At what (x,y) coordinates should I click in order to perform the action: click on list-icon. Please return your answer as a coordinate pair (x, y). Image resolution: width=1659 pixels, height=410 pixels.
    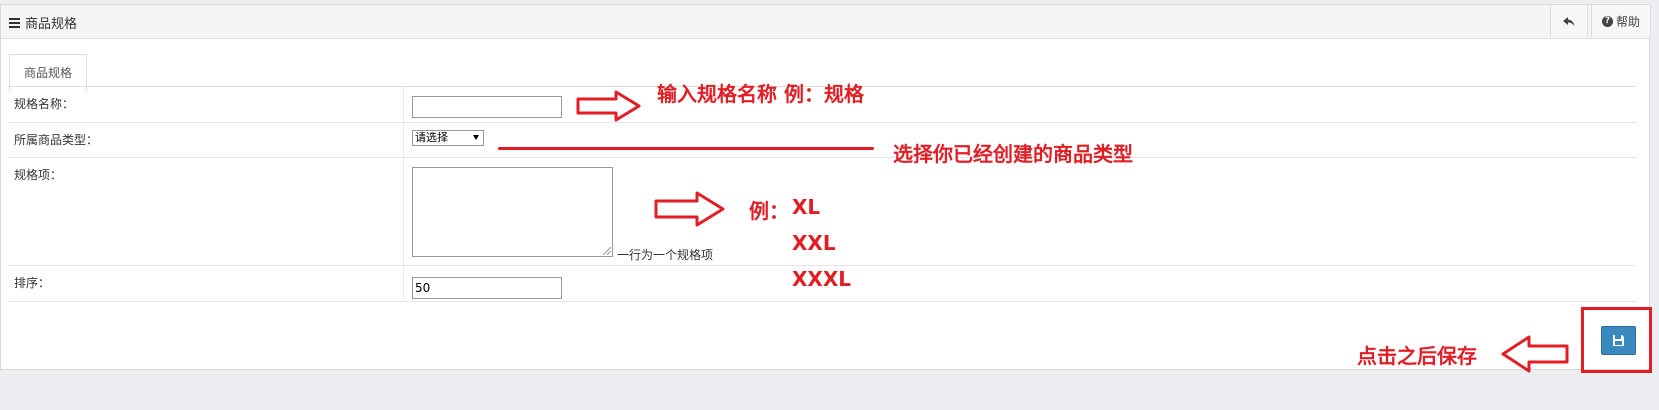
    Looking at the image, I should click on (14, 22).